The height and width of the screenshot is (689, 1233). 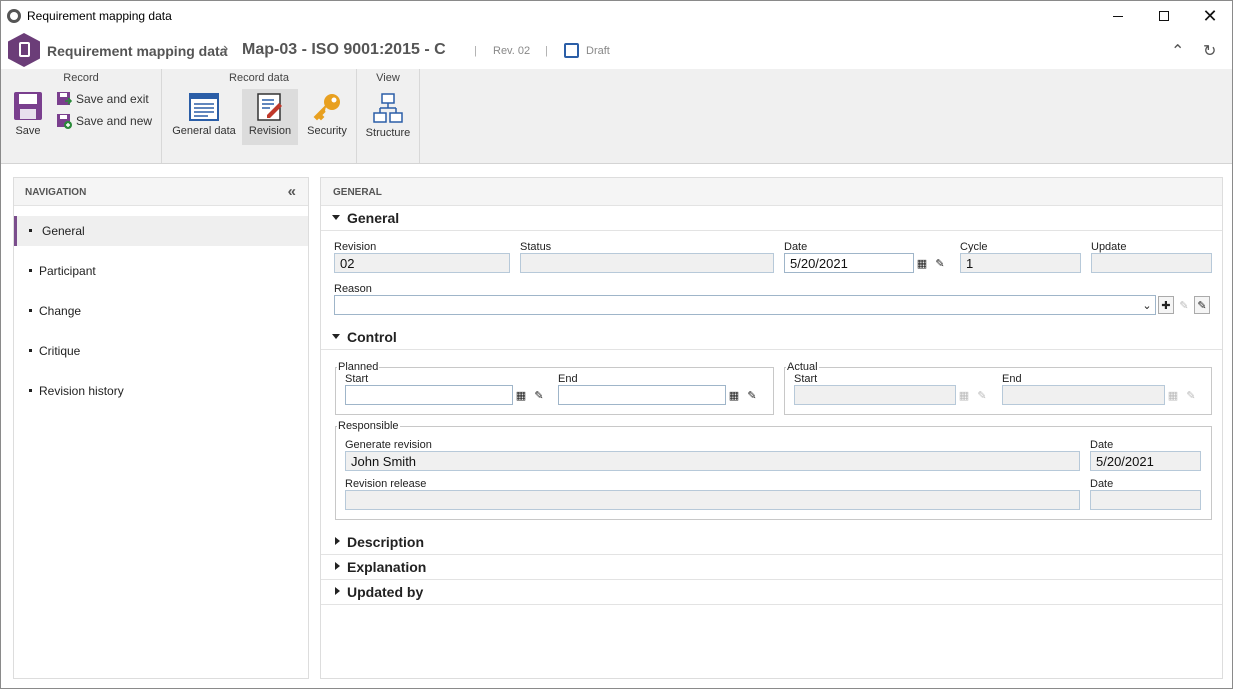 I want to click on nav-item-critique: Critique, so click(x=161, y=351).